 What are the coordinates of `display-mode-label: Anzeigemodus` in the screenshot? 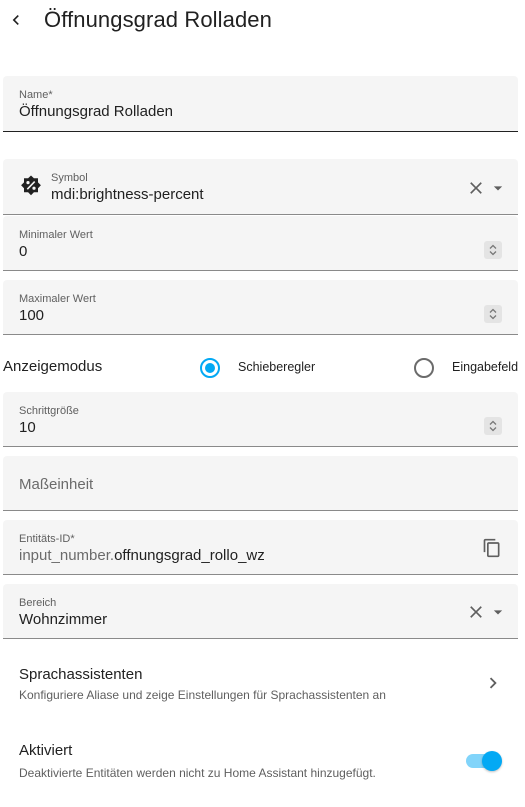 It's located at (53, 366).